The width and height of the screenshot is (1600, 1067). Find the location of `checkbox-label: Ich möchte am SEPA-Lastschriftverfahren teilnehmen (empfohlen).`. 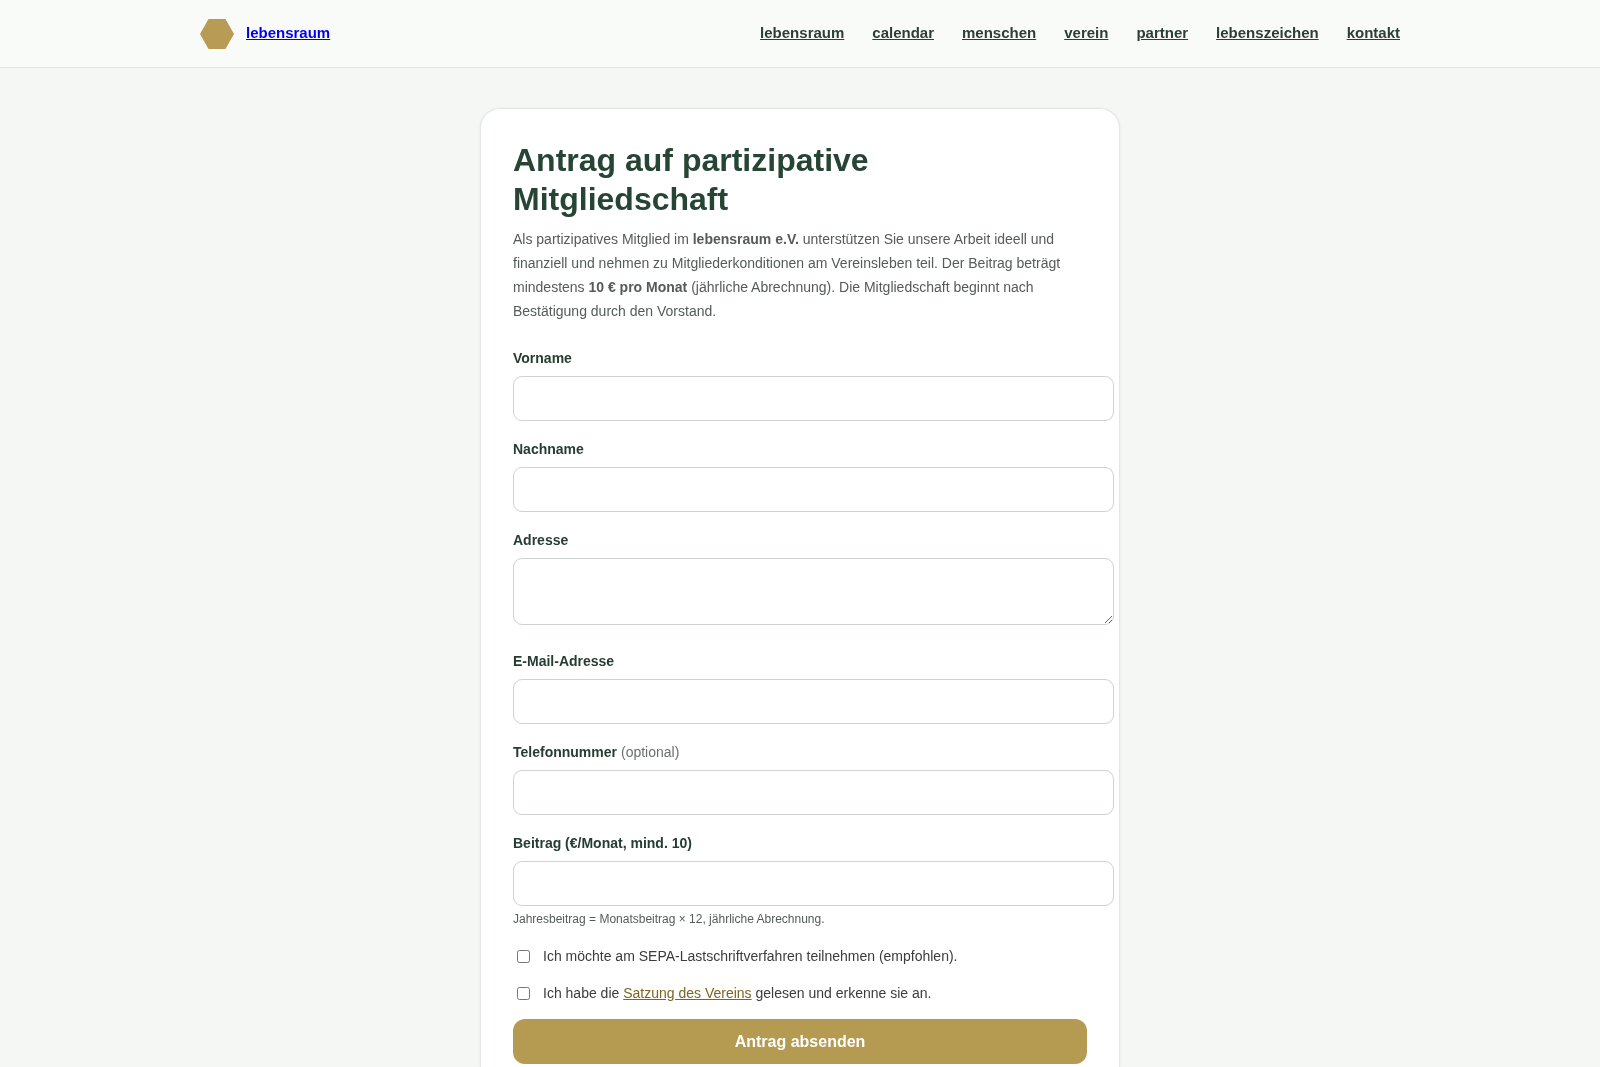

checkbox-label: Ich möchte am SEPA-Lastschriftverfahren teilnehmen (empfohlen). is located at coordinates (750, 956).